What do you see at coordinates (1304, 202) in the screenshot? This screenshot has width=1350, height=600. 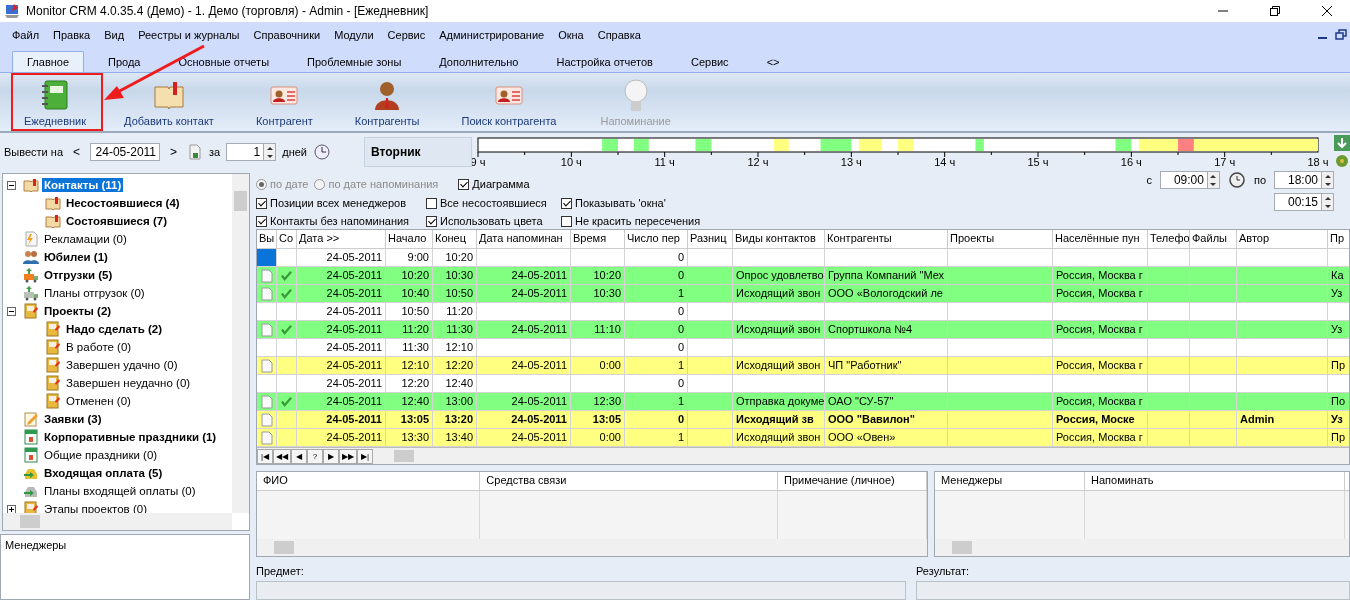 I see `step-spinner: 00:15` at bounding box center [1304, 202].